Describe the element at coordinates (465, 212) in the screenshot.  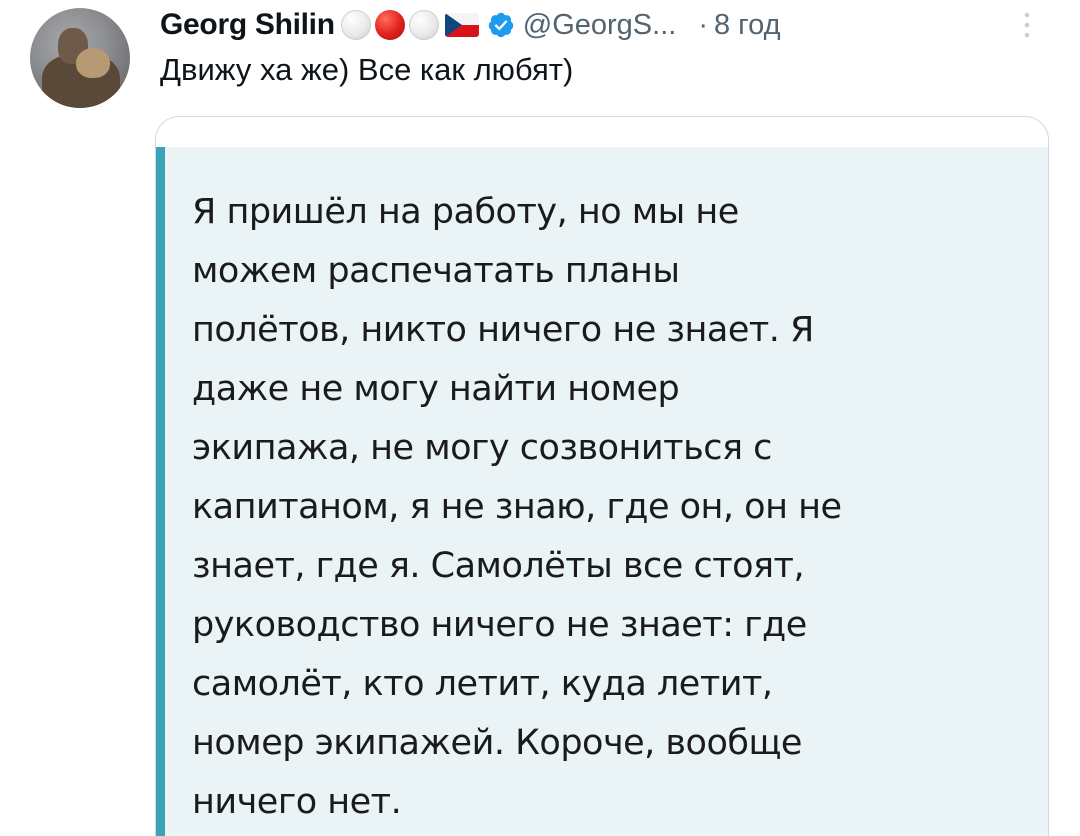
I see `quote-line: Я пришёл на работу, но мы не` at that location.